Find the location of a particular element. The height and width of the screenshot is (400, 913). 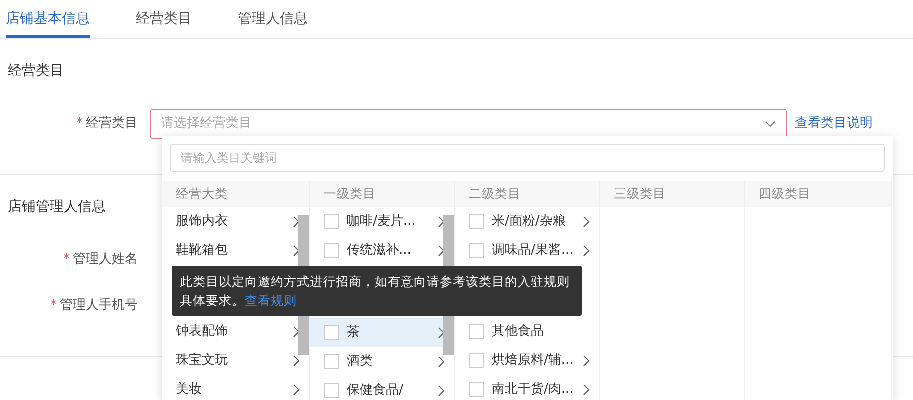

tooltip: 此类目以定向邀约方式进行招商，如有意向请参考该类目的入驻规则具体要求。查看规则 is located at coordinates (377, 291).